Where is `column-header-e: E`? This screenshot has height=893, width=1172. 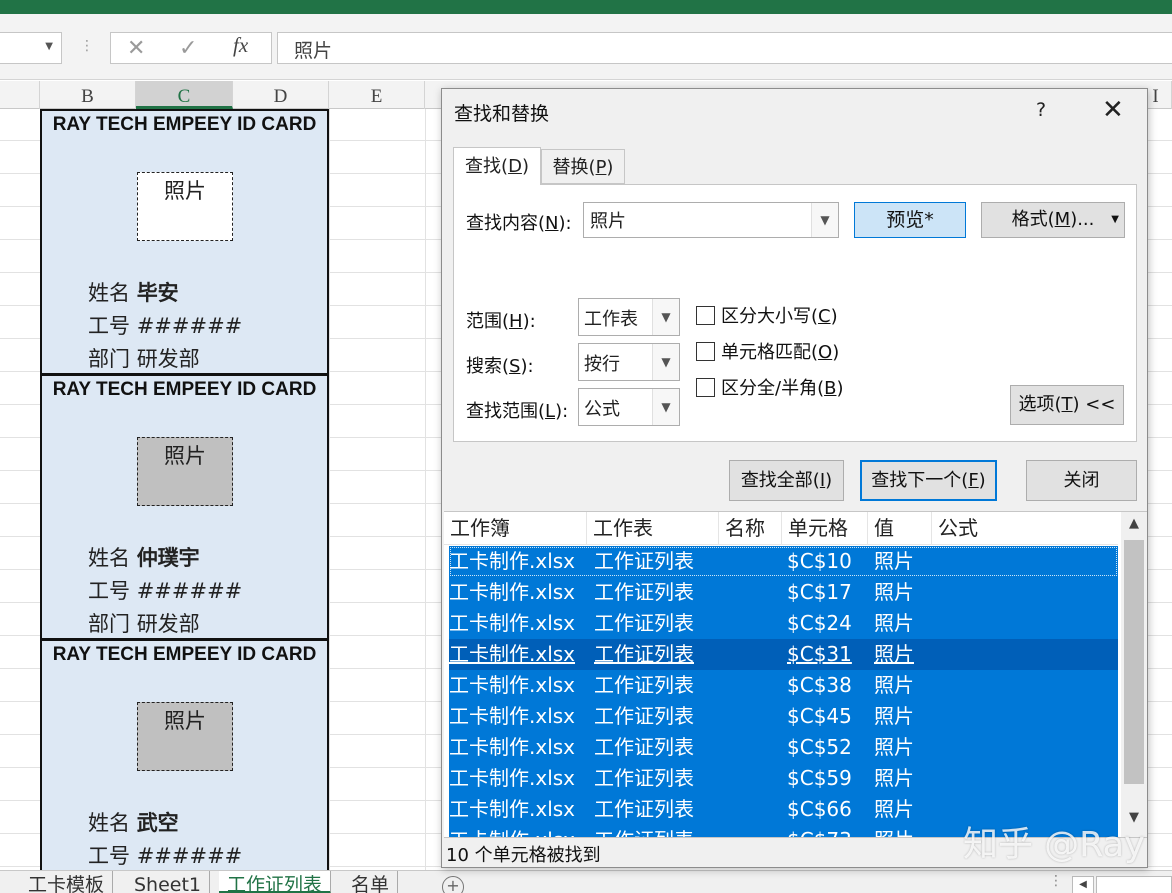 column-header-e: E is located at coordinates (377, 95).